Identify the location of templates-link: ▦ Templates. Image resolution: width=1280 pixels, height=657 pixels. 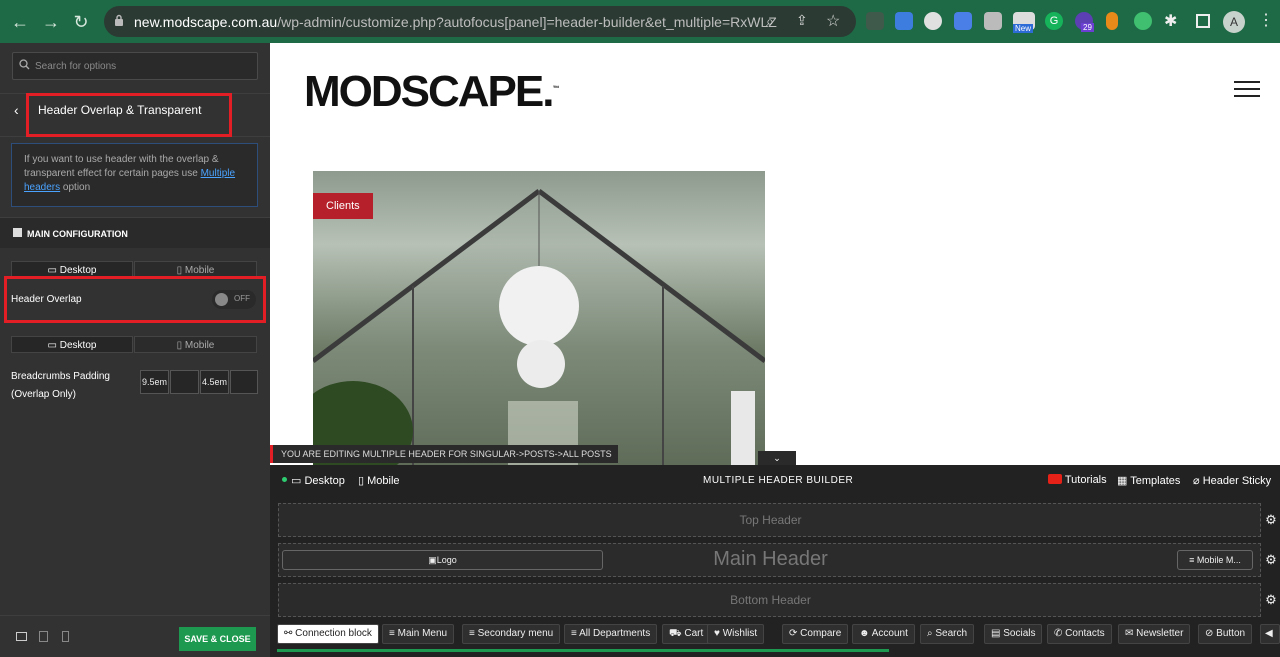
(1148, 480).